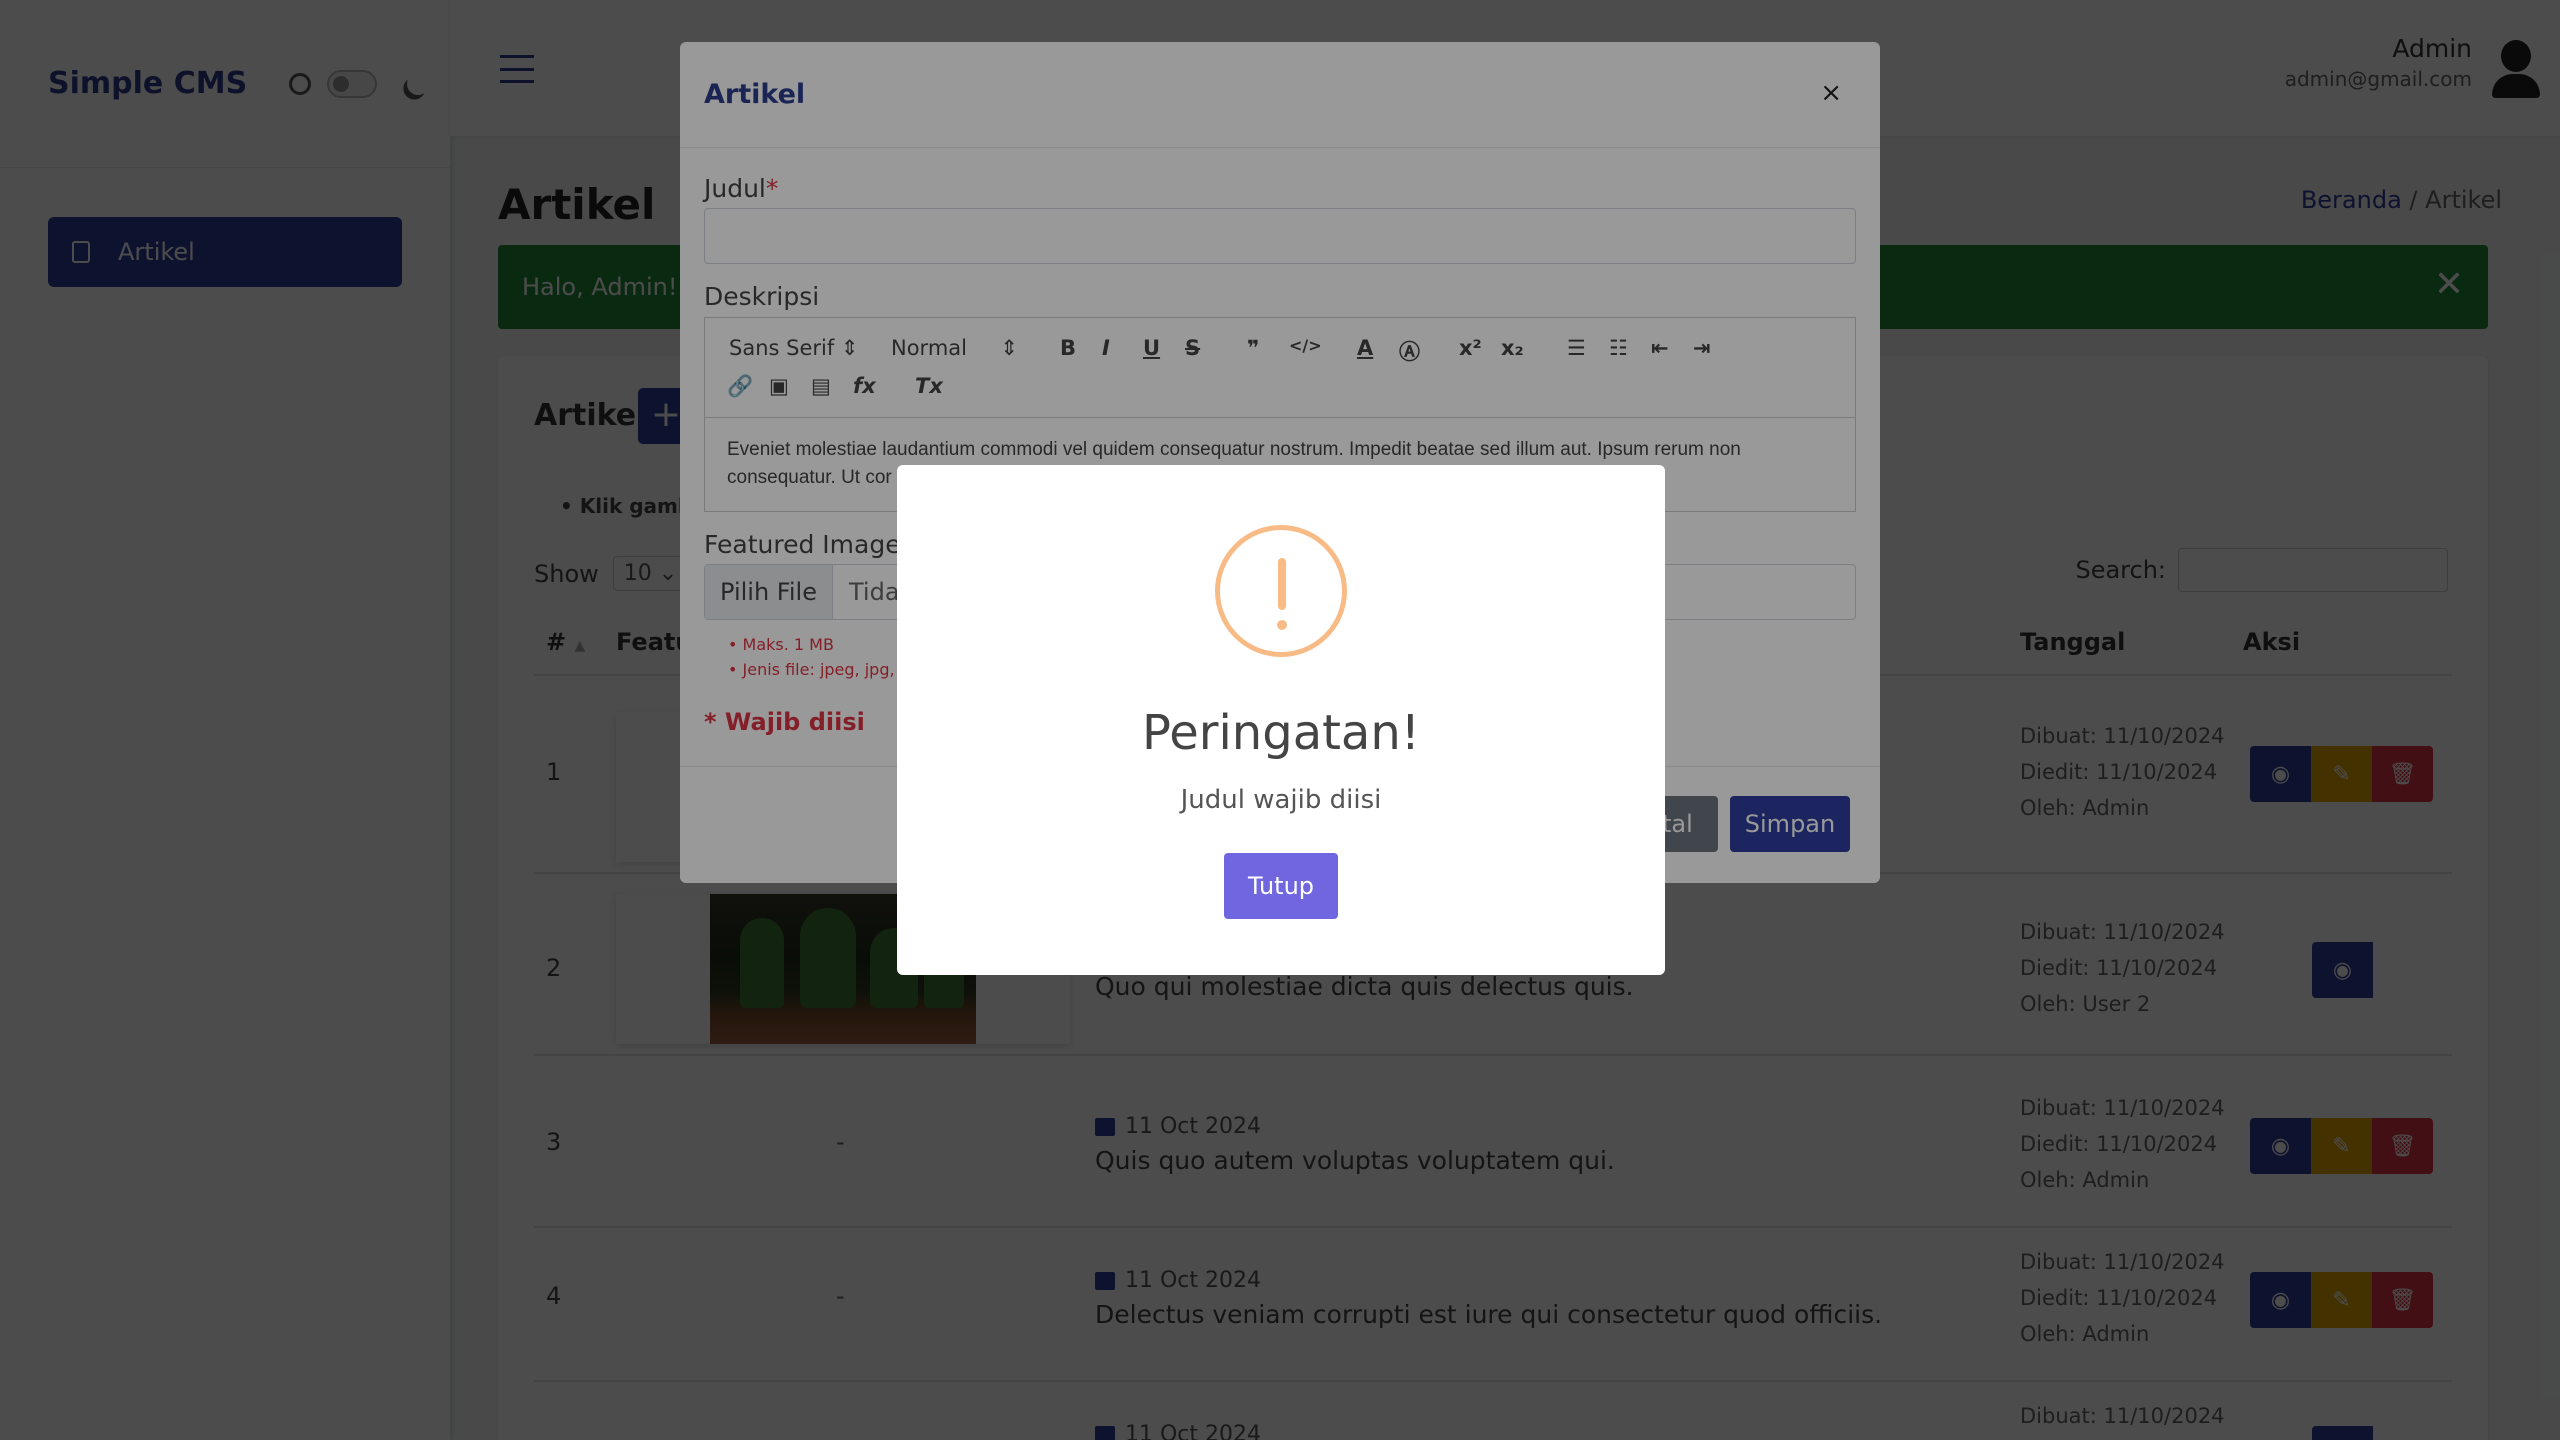  What do you see at coordinates (1281, 886) in the screenshot?
I see `close-dialog-button: Tutup` at bounding box center [1281, 886].